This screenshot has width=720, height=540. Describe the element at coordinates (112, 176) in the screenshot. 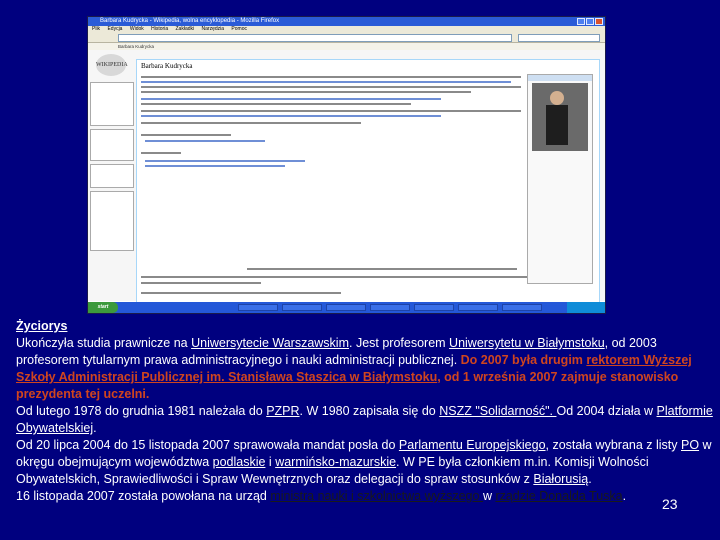

I see `sidebar-search-box` at that location.